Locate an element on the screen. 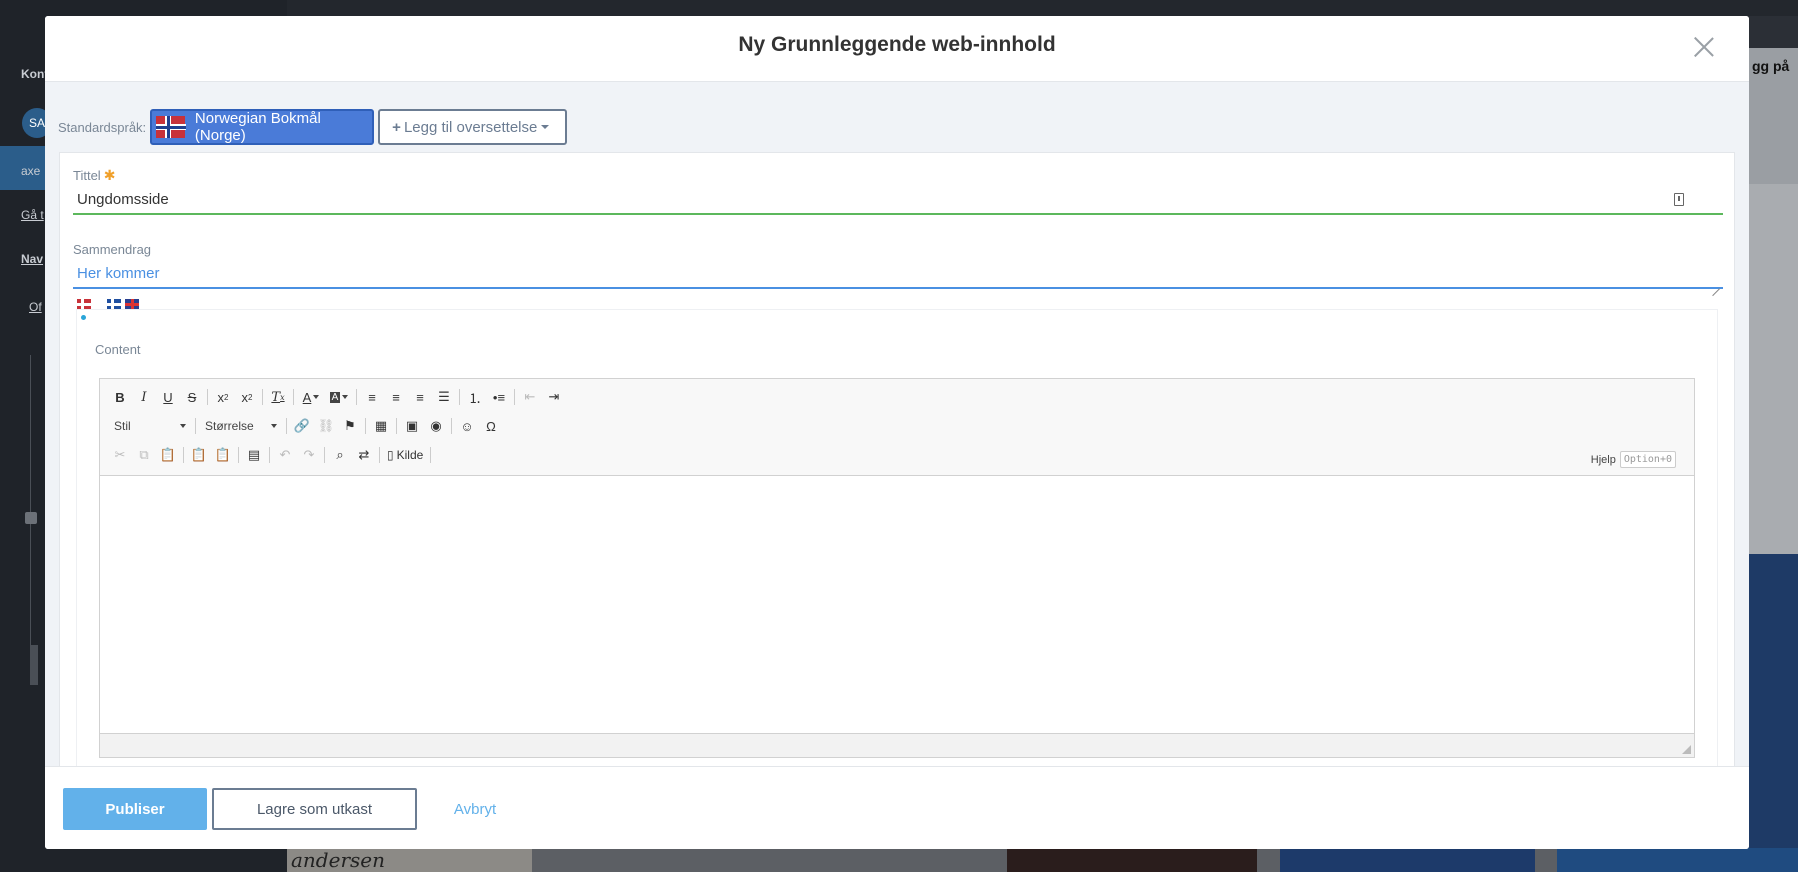  align-center-icon: ≡ is located at coordinates (396, 397).